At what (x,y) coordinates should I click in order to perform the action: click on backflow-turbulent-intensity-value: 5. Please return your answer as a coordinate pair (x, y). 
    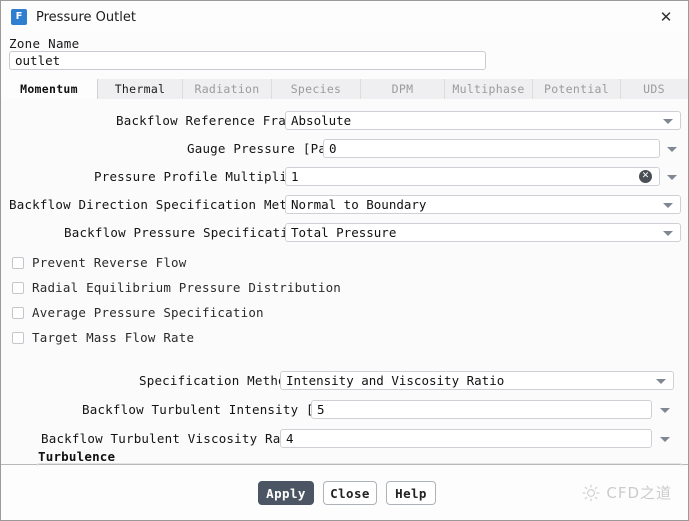
    Looking at the image, I should click on (321, 409).